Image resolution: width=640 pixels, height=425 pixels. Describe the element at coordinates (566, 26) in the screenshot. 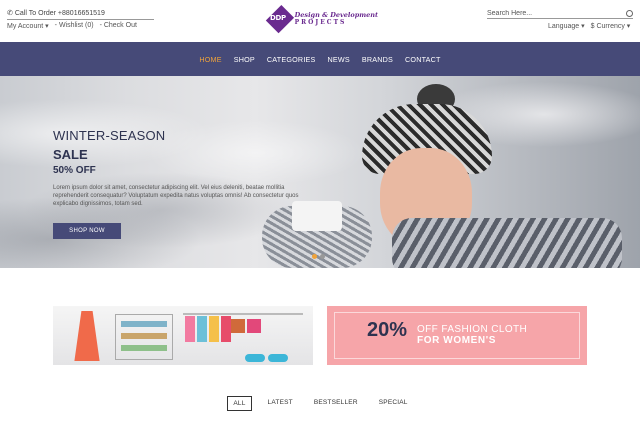

I see `language-dropdown: Language ▾` at that location.